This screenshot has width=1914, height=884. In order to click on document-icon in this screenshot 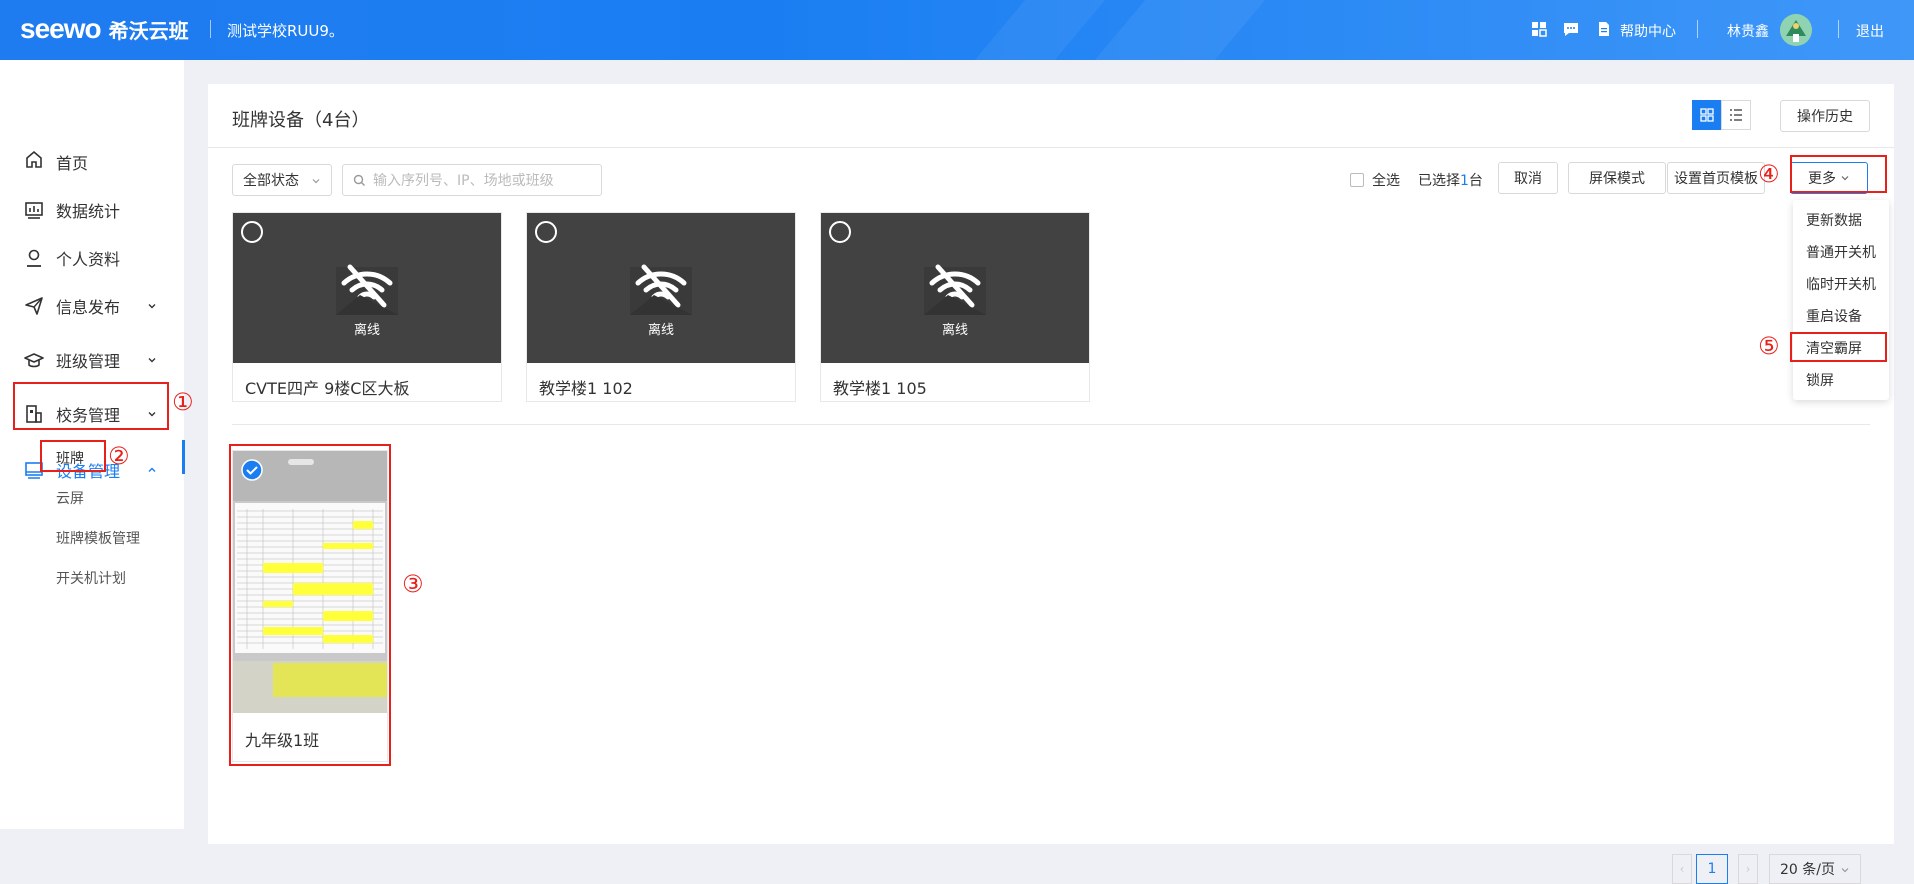, I will do `click(1604, 29)`.